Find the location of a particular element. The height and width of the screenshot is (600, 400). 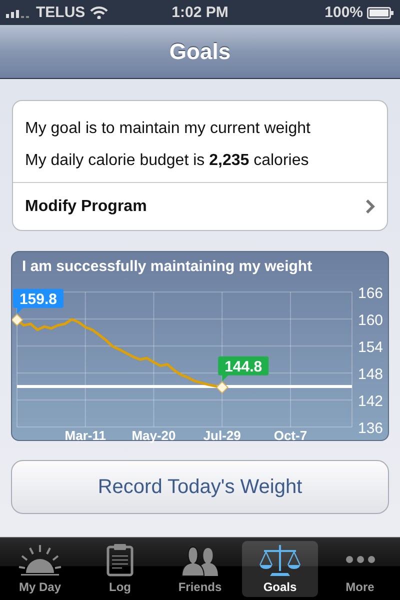

value-callout: 159.8 is located at coordinates (38, 301).